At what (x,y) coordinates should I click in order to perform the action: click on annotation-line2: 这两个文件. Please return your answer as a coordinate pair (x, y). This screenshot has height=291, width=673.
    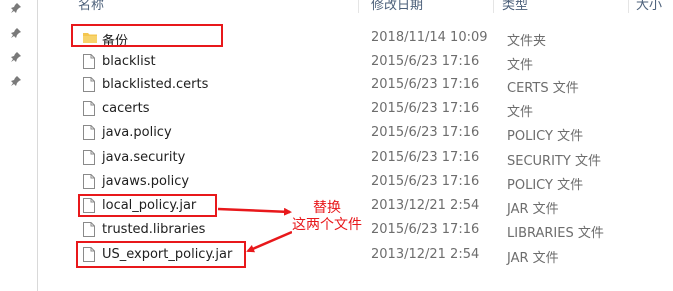
    Looking at the image, I should click on (327, 225).